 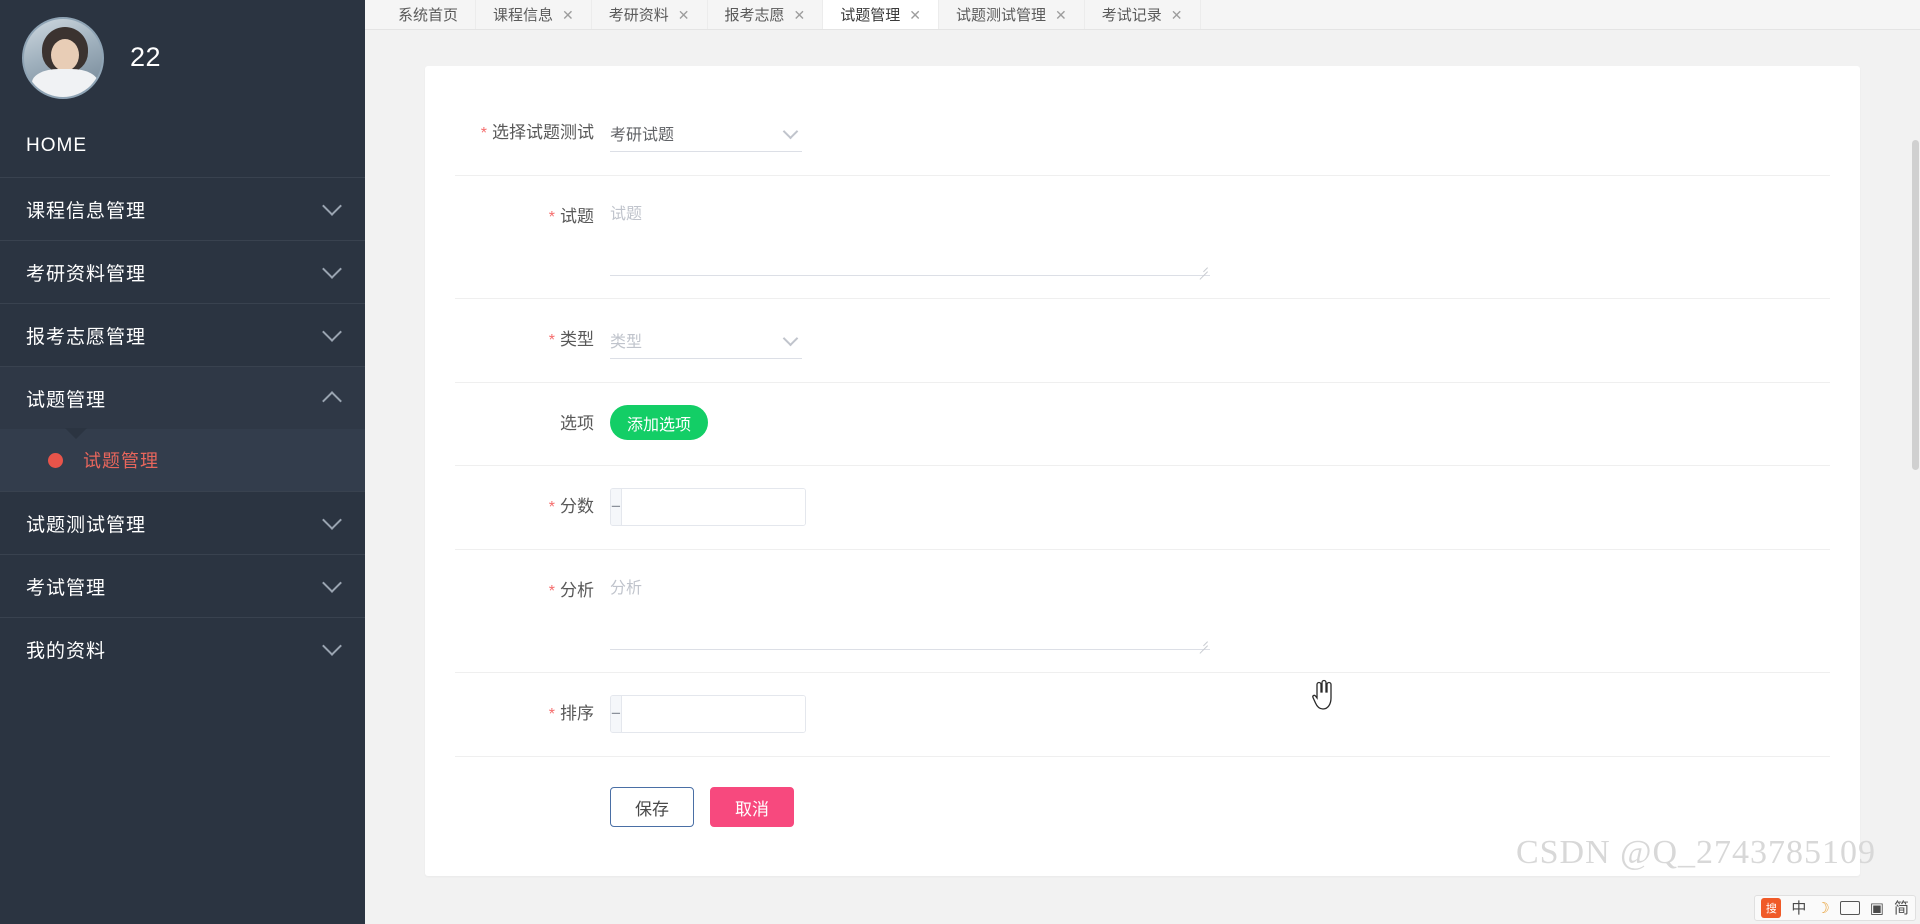 I want to click on tab-question-test-management: 试题测试管理 ✕, so click(x=1012, y=14).